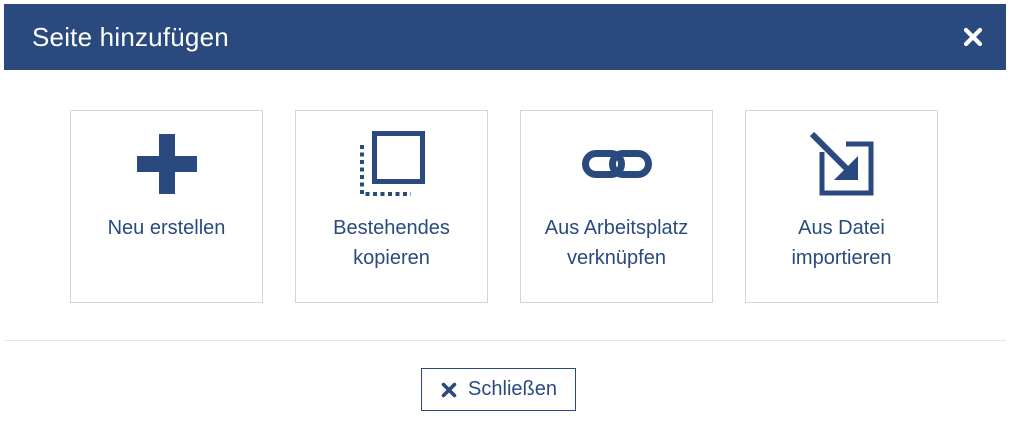 This screenshot has width=1010, height=443. Describe the element at coordinates (505, 37) in the screenshot. I see `dialog-header: Seite hinzufügen` at that location.